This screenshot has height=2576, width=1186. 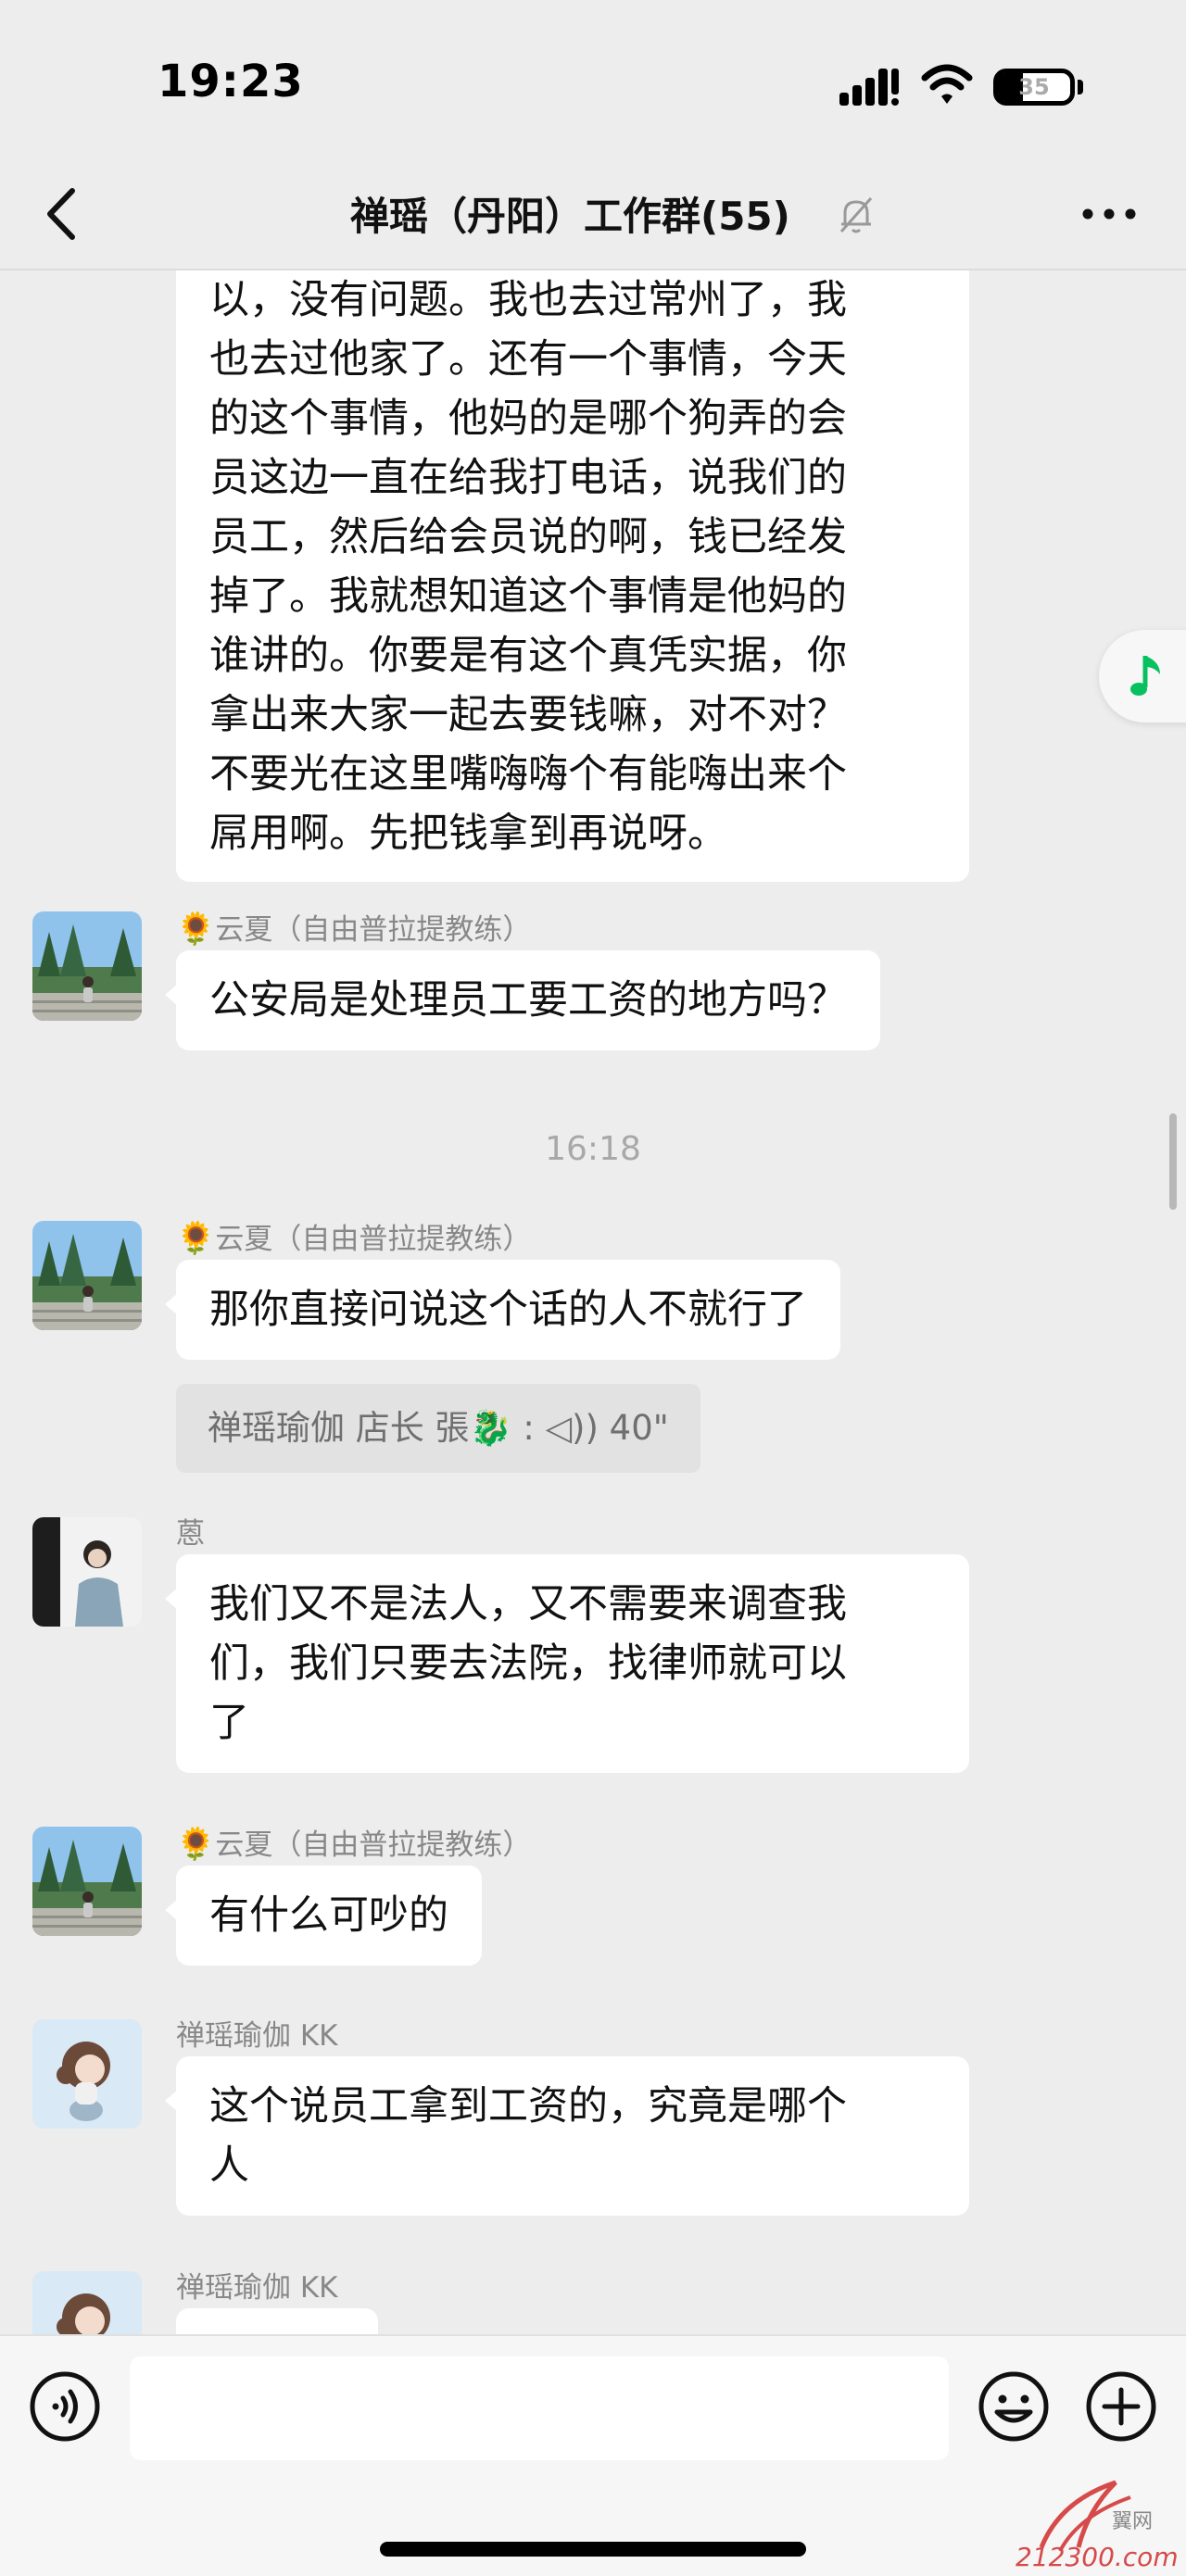 What do you see at coordinates (1173, 1161) in the screenshot?
I see `scrollbar-thumb` at bounding box center [1173, 1161].